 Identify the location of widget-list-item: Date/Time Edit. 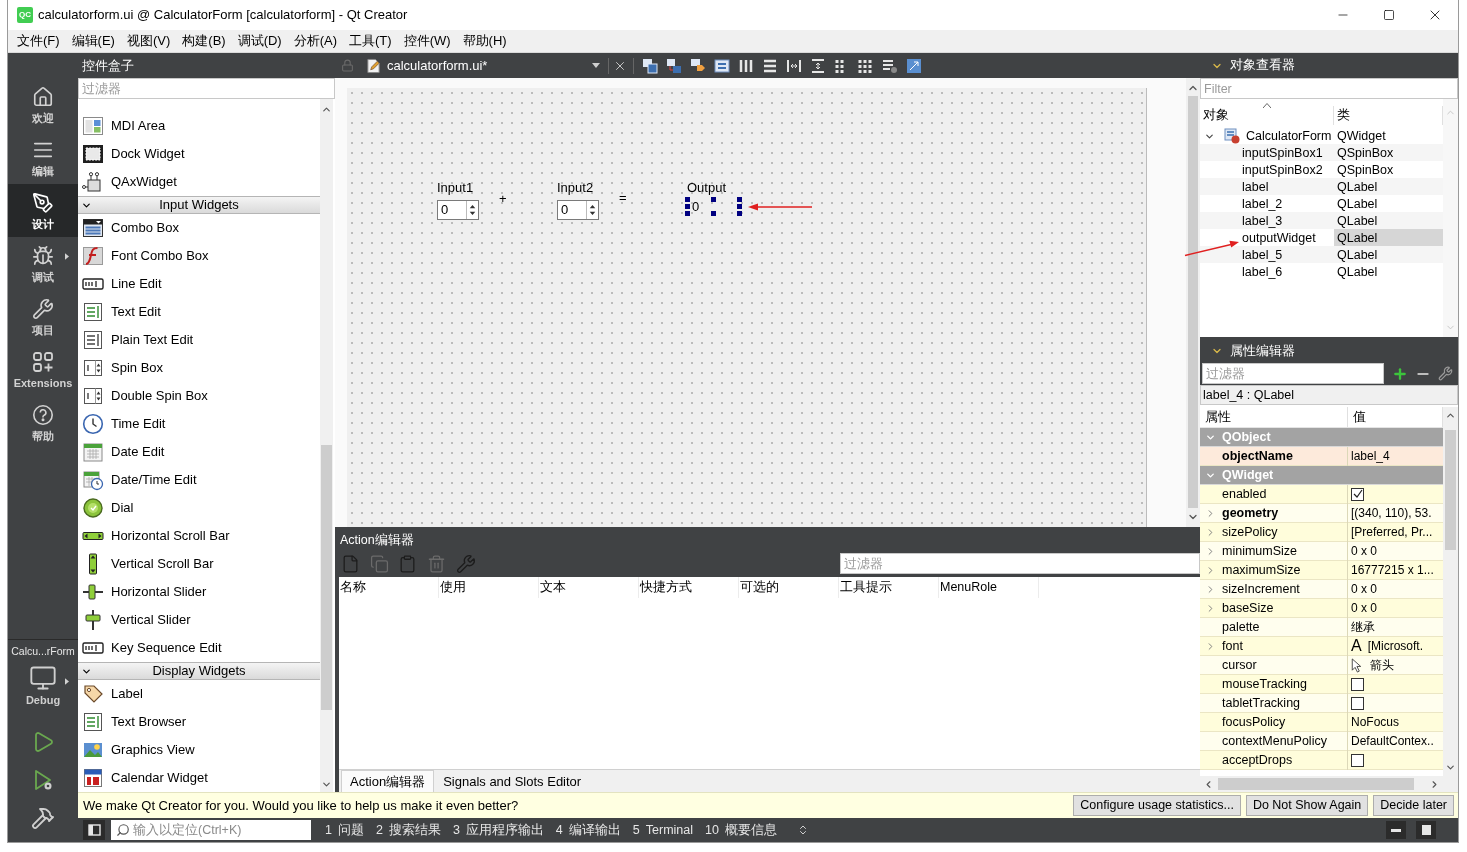
(199, 480).